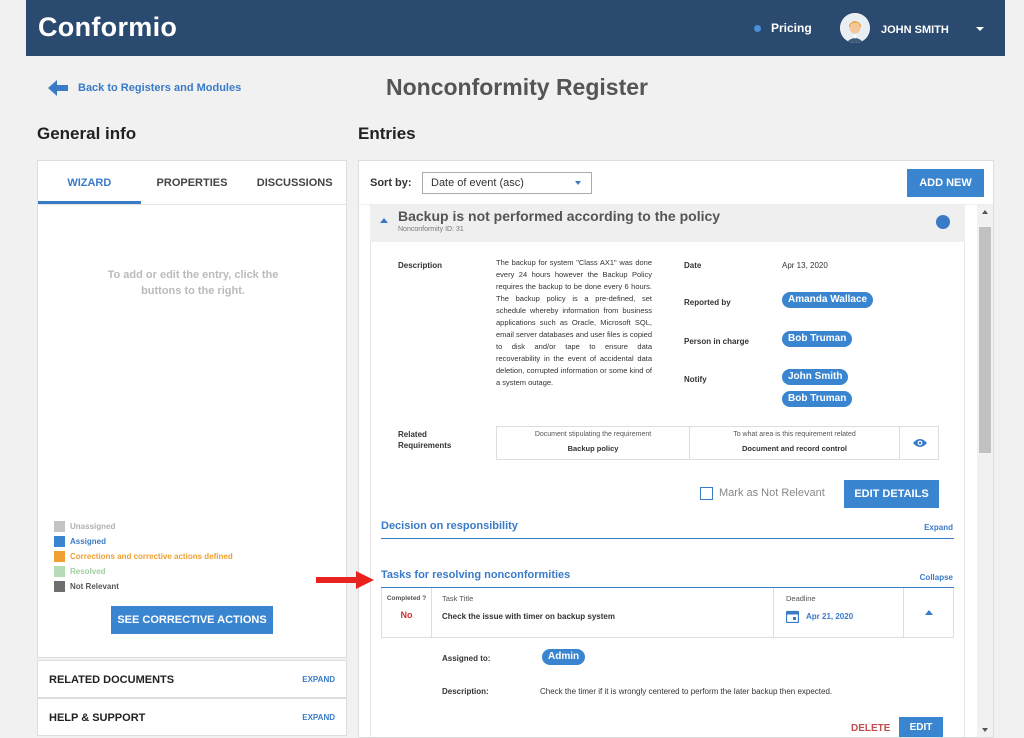 The height and width of the screenshot is (738, 1024). I want to click on view-requirement-button, so click(919, 443).